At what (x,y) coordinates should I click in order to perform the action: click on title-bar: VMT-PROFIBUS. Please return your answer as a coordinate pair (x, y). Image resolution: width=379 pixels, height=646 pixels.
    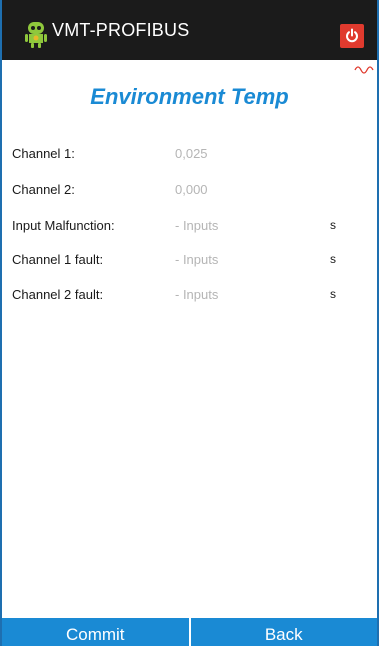
    Looking at the image, I should click on (189, 30).